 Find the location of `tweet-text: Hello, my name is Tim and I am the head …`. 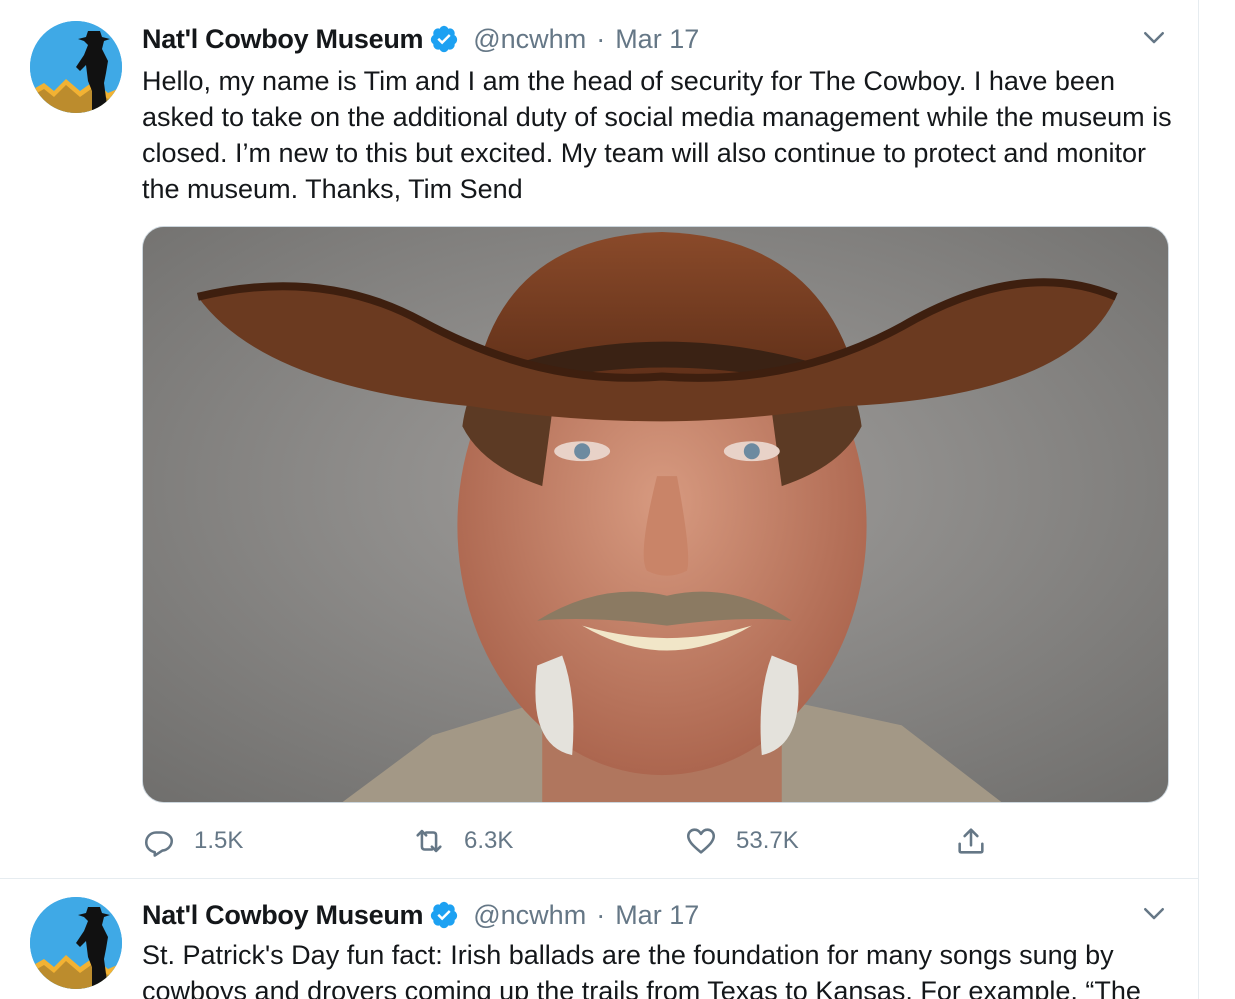

tweet-text: Hello, my name is Tim and I am the head … is located at coordinates (657, 135).